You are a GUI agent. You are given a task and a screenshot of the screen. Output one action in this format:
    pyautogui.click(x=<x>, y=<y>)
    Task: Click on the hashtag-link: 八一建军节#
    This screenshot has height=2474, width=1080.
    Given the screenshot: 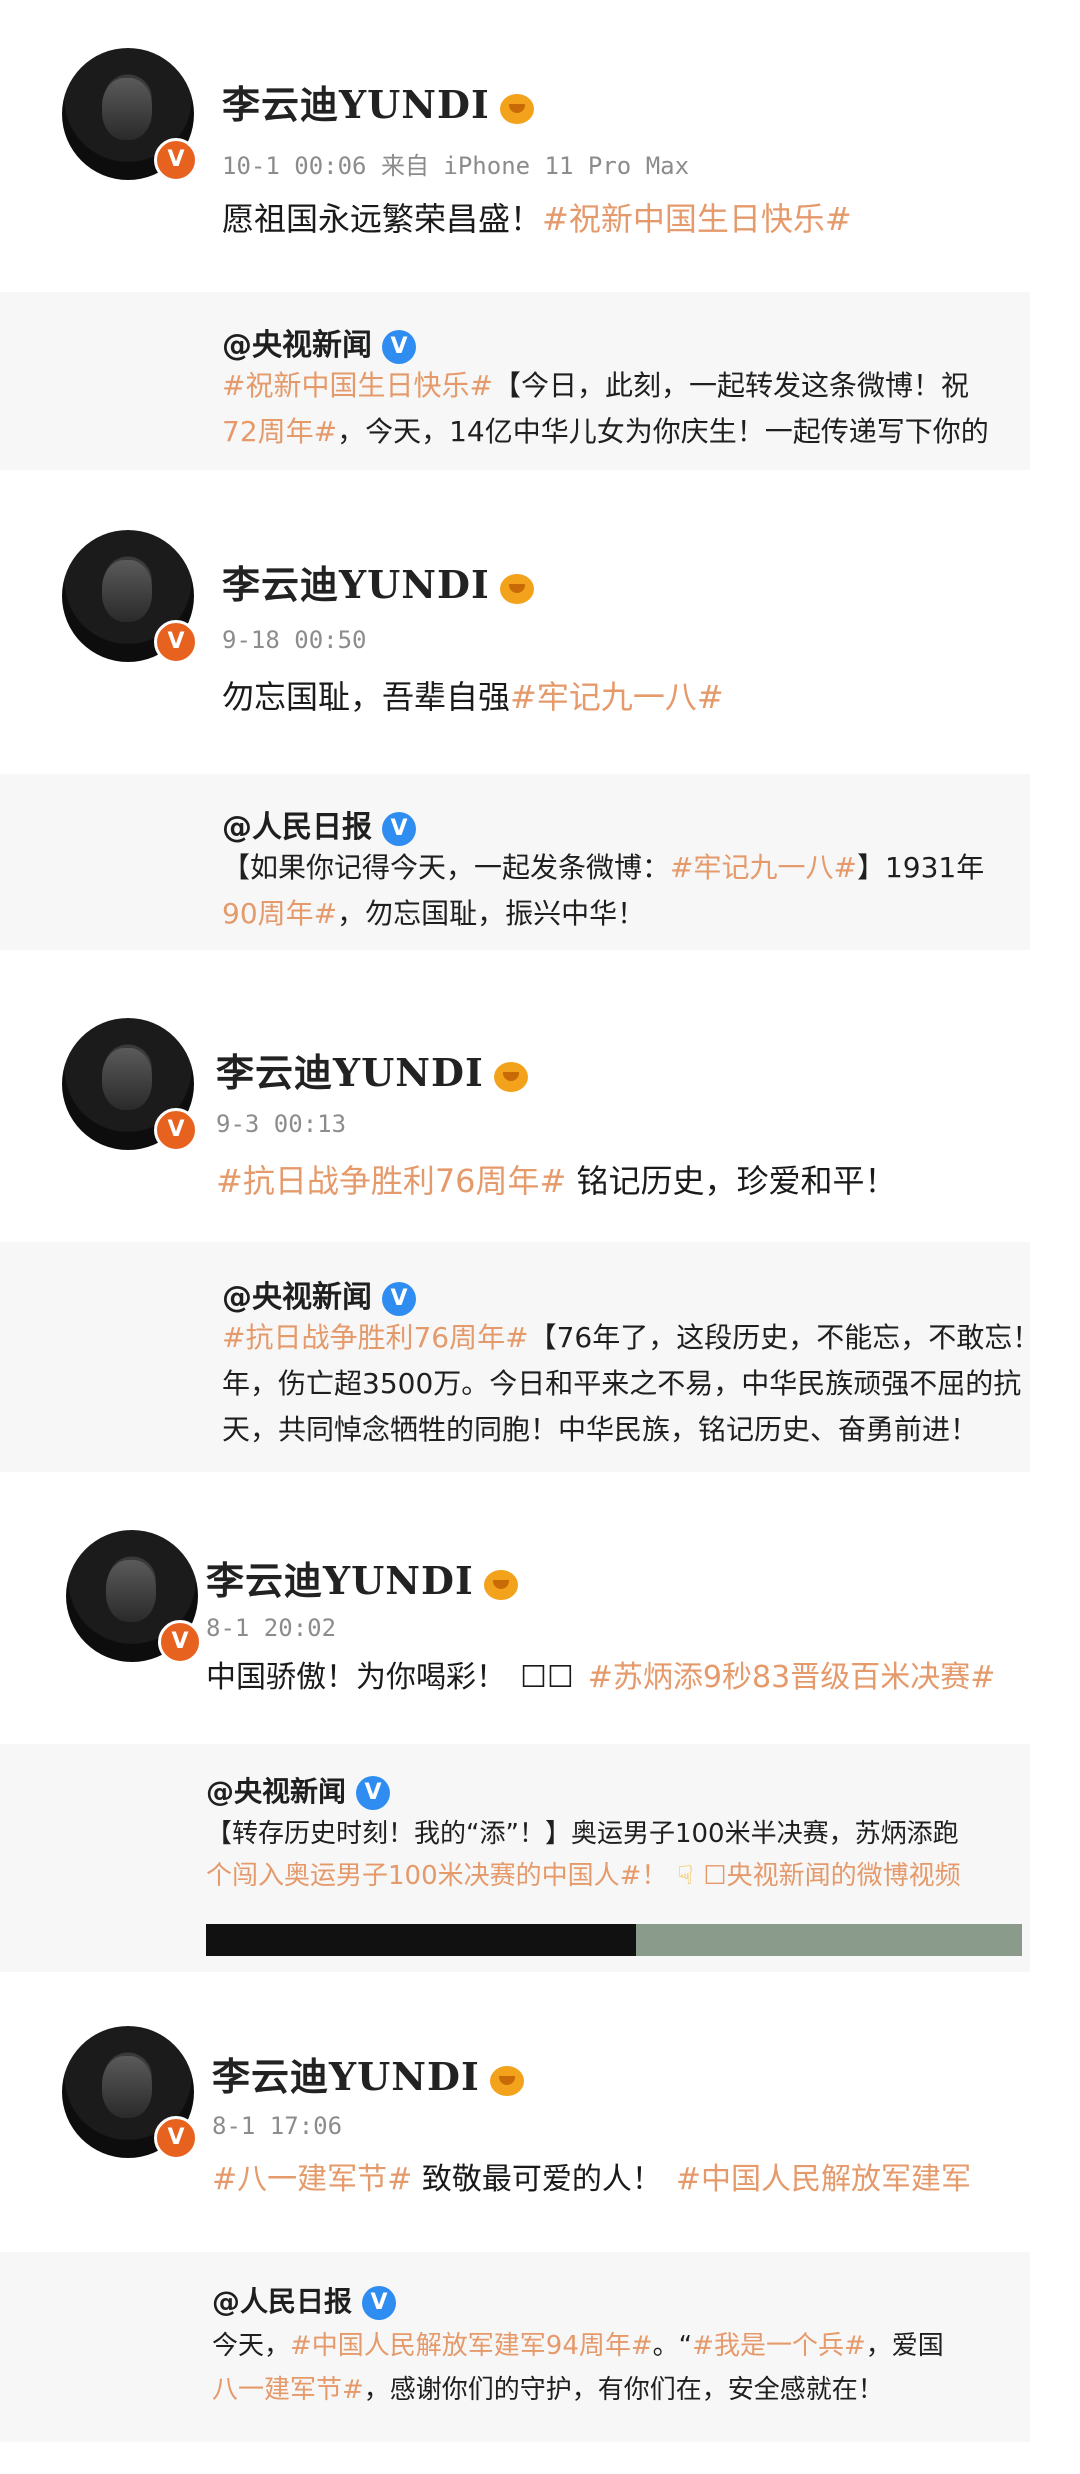 What is the action you would take?
    pyautogui.click(x=288, y=2390)
    